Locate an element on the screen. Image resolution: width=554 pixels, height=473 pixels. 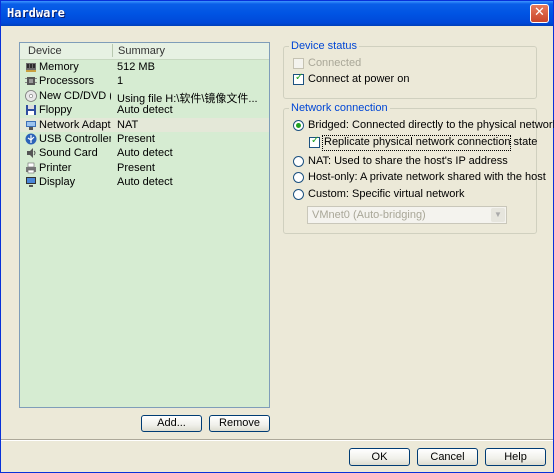
network-connection-label: Network connection is located at coordinates (339, 108).